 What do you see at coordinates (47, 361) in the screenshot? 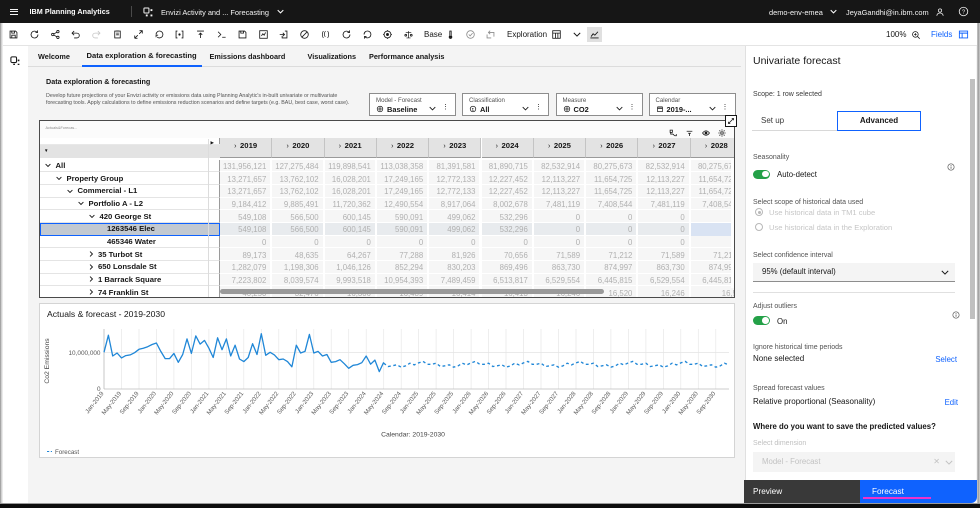
I see `svg-text: Co2 Emissions` at bounding box center [47, 361].